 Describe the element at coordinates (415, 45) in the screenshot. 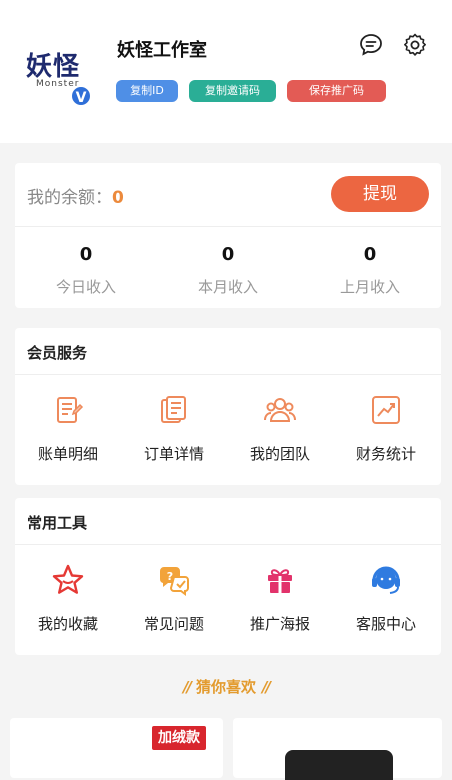

I see `settings-gear-icon` at that location.